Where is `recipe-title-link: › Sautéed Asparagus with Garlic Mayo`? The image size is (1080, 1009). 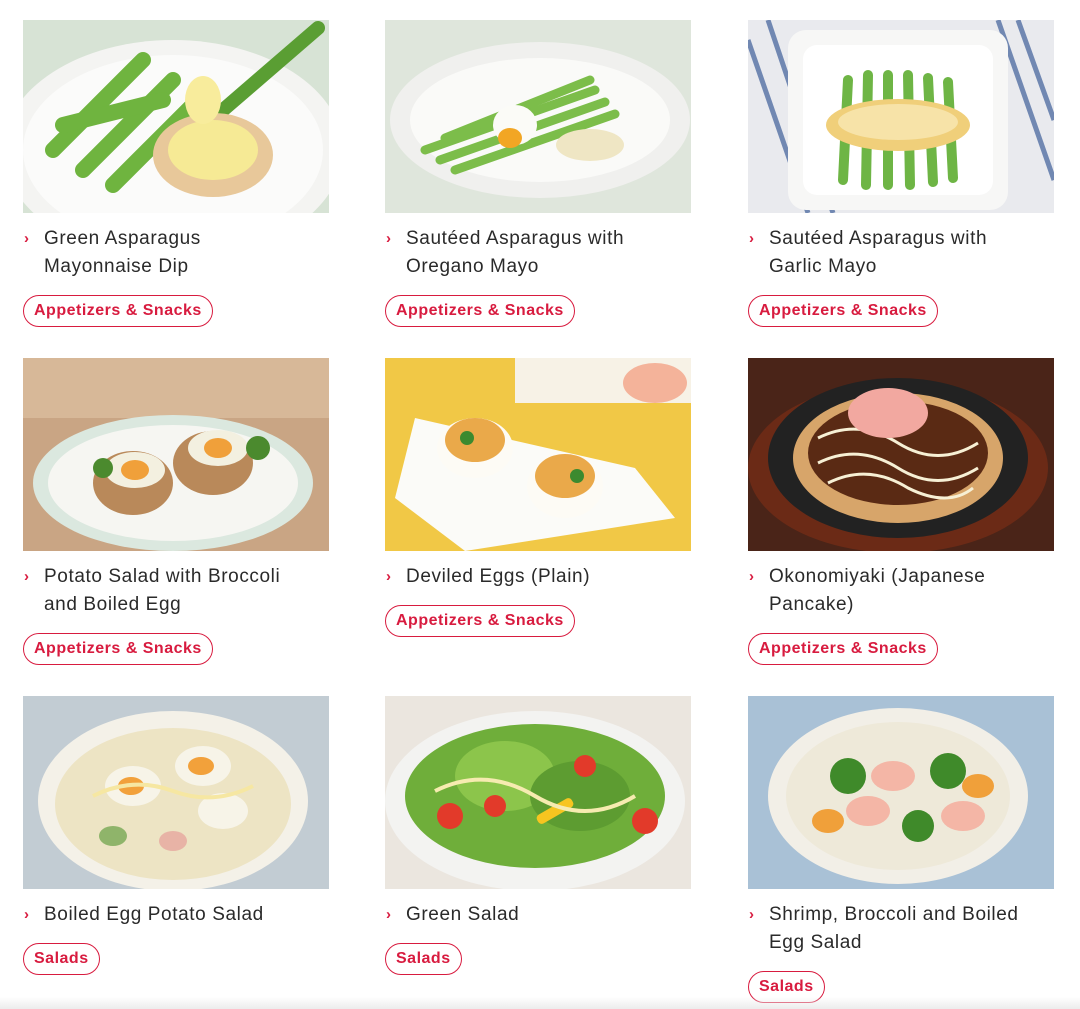 recipe-title-link: › Sautéed Asparagus with Garlic Mayo is located at coordinates (901, 253).